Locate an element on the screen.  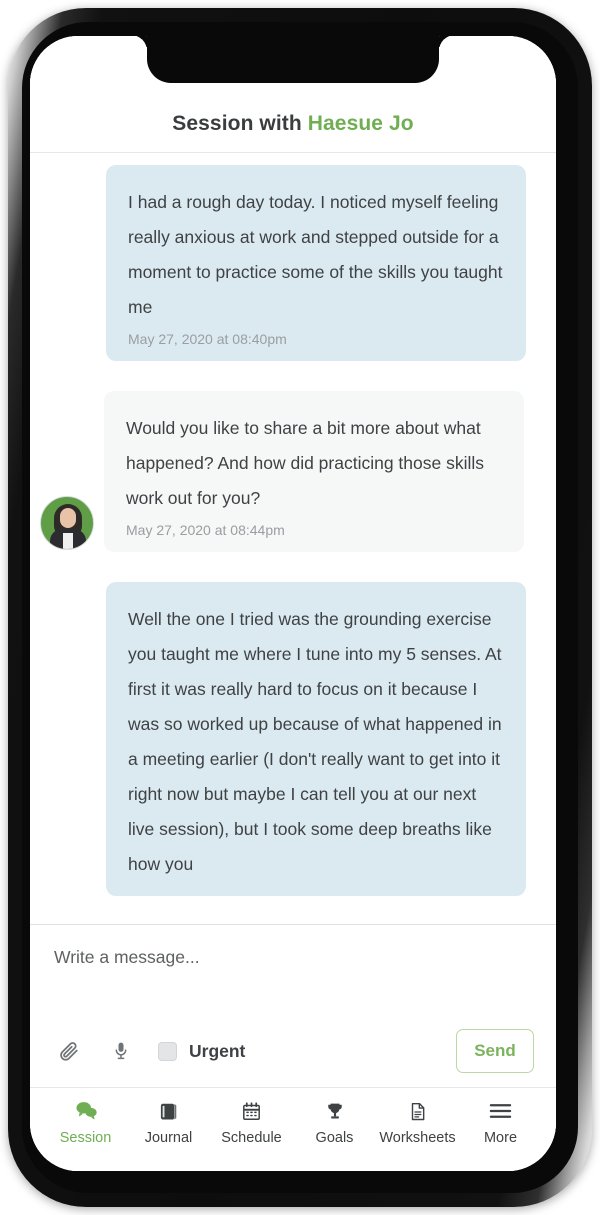
nav-label: Schedule is located at coordinates (251, 1138).